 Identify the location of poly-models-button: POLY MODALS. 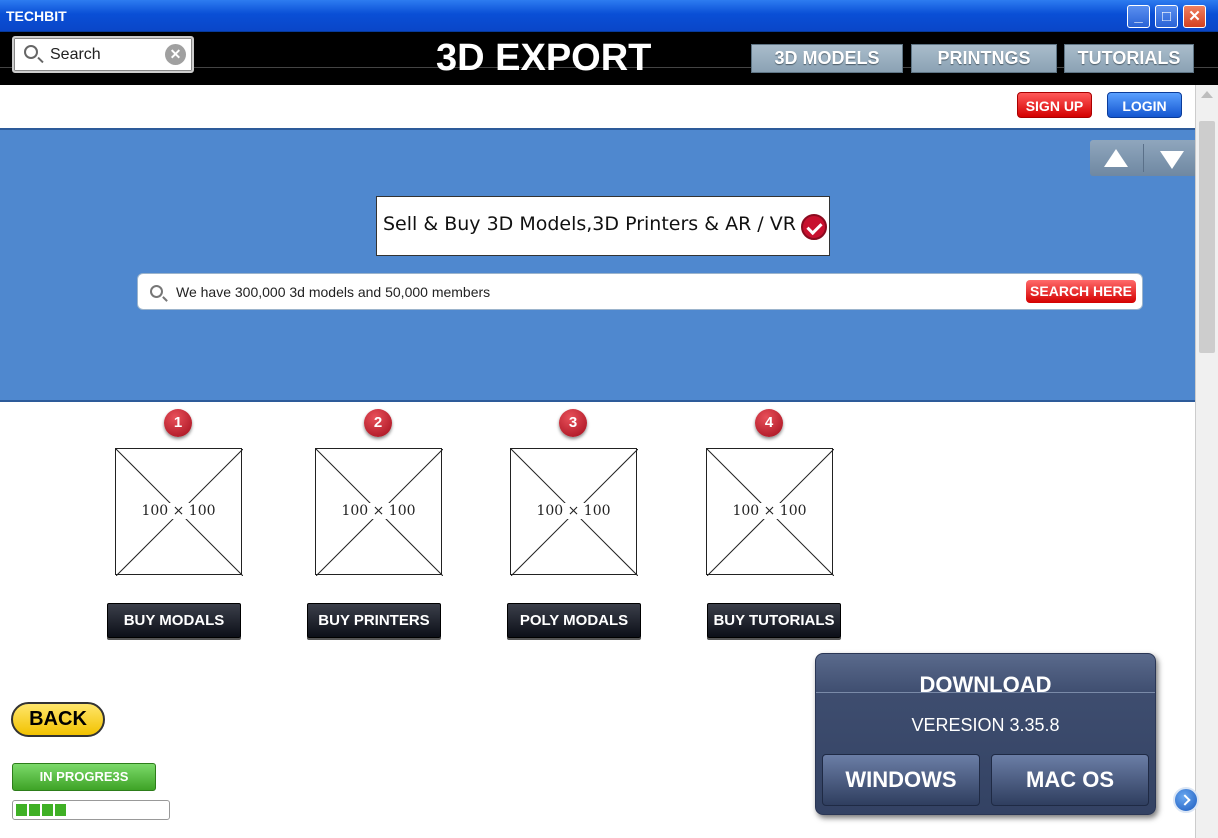
(574, 620).